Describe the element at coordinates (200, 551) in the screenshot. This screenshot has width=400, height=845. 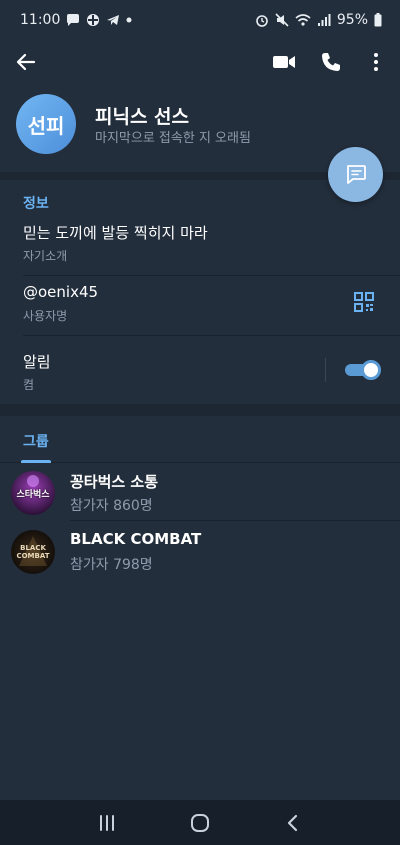
I see `group-item: BLACK COMBAT BLACK COMBAT 참가자 798명` at that location.